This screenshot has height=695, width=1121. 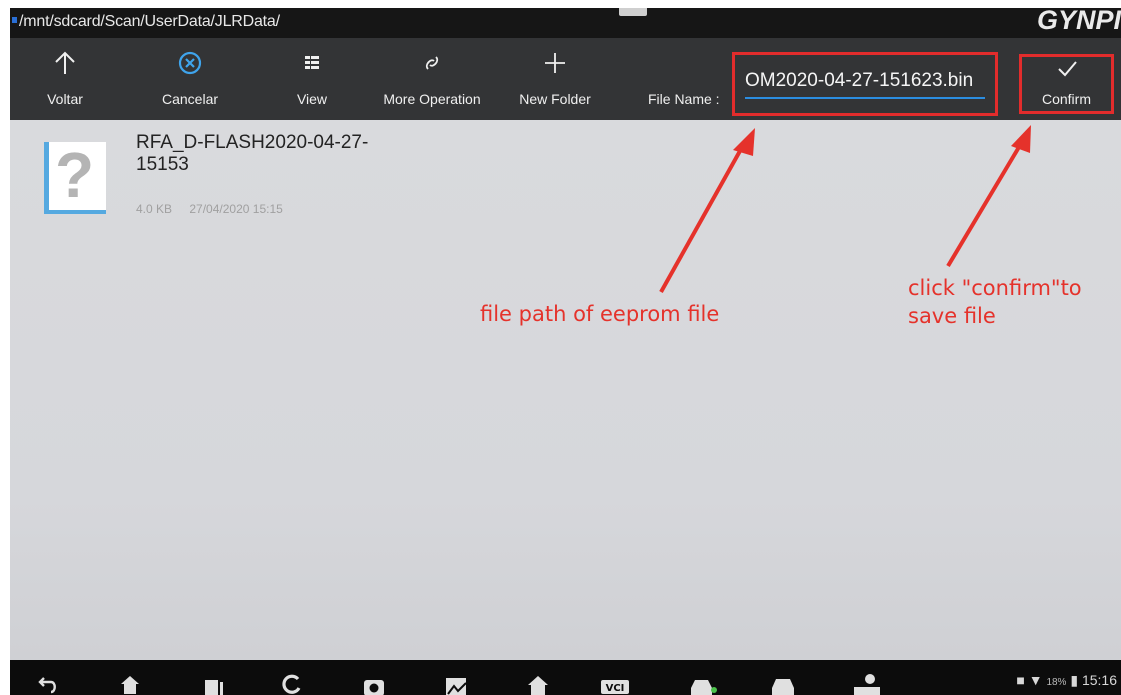 I want to click on back-icon, so click(x=48, y=683).